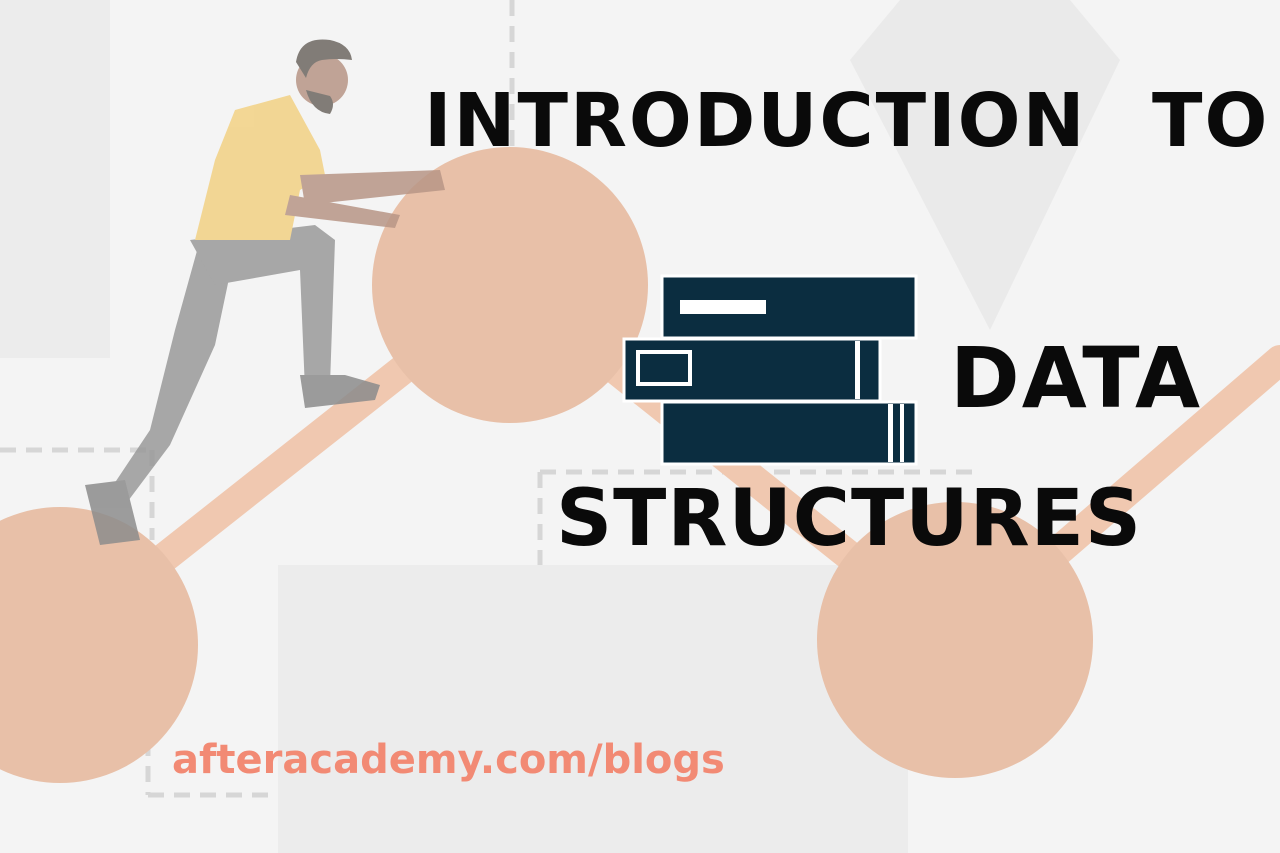 The height and width of the screenshot is (853, 1280). I want to click on books-stack-icon, so click(770, 370).